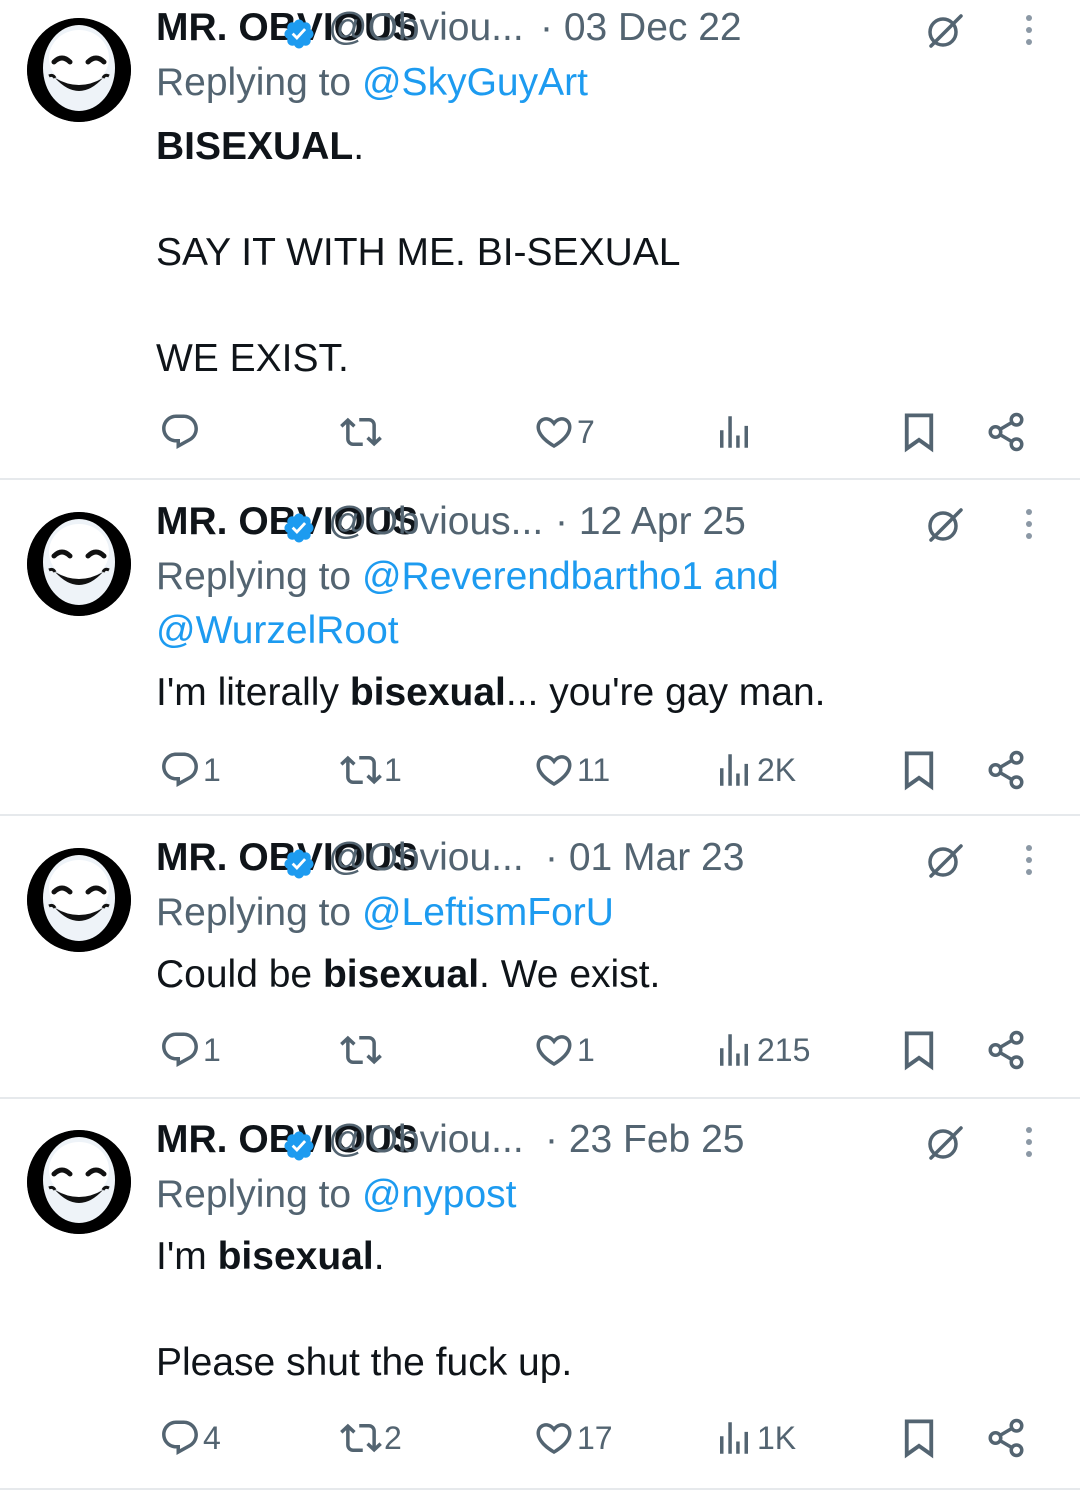 This screenshot has height=1503, width=1080. I want to click on tweet-actions: 1 1 215, so click(540, 1050).